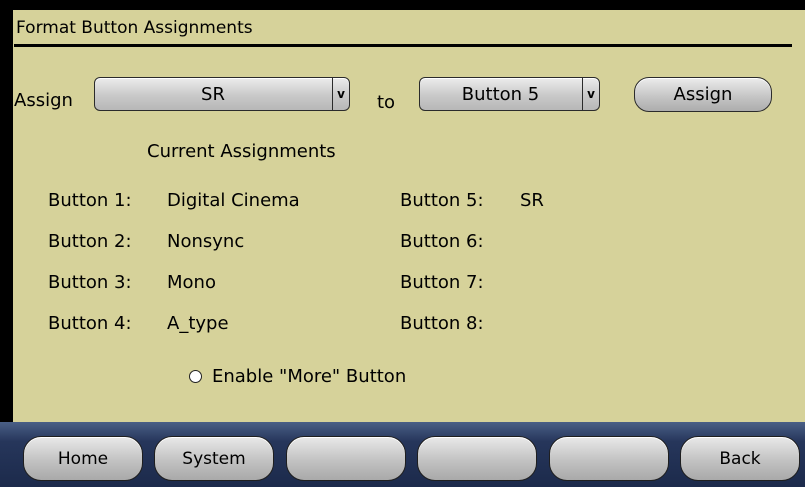 Image resolution: width=805 pixels, height=487 pixels. What do you see at coordinates (134, 28) in the screenshot?
I see `page-title: Format Button Assignments` at bounding box center [134, 28].